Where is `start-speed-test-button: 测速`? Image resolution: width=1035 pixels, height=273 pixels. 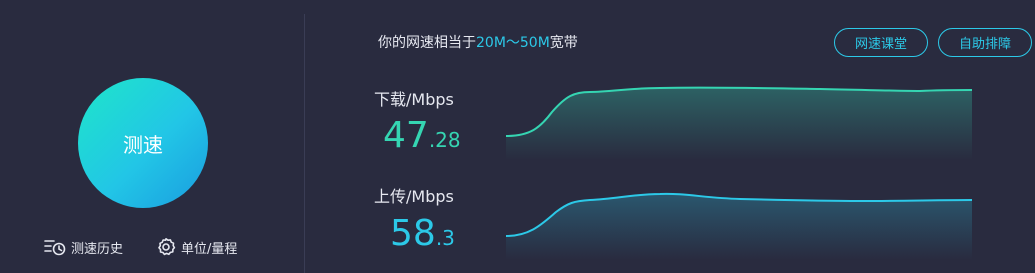 start-speed-test-button: 测速 is located at coordinates (143, 143).